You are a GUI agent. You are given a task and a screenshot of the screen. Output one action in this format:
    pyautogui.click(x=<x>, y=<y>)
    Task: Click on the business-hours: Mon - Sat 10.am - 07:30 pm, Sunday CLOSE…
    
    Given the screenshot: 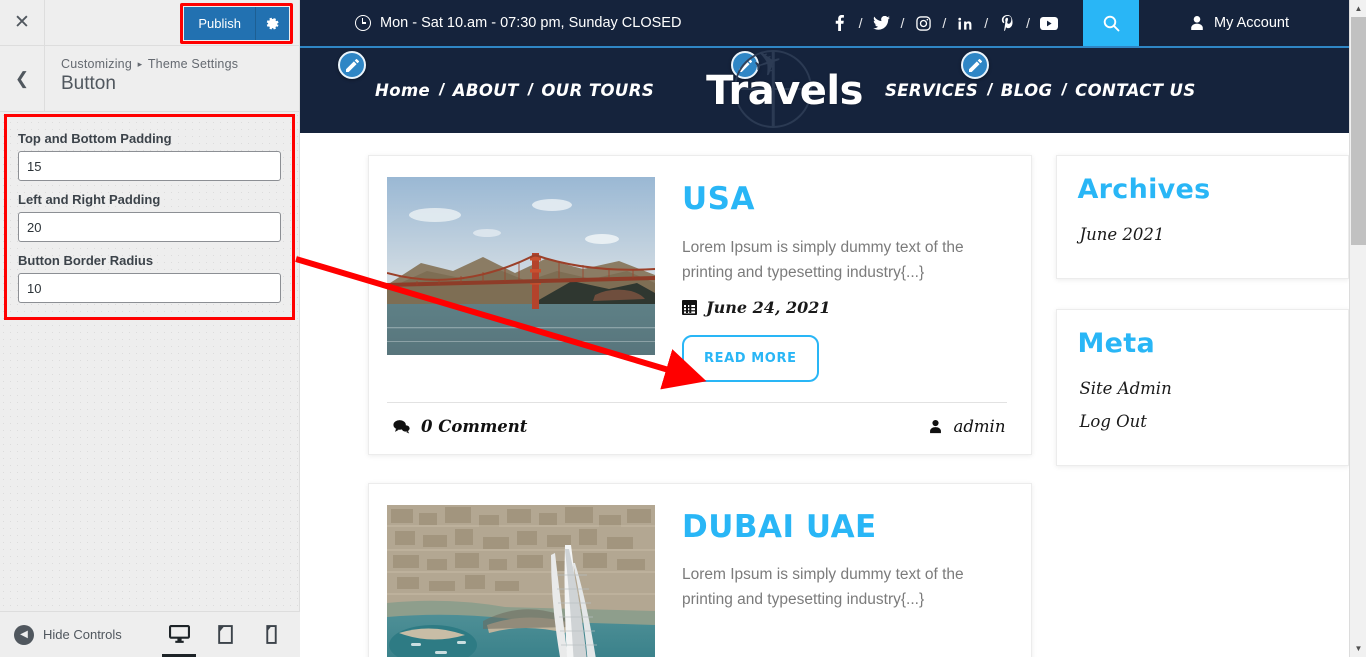 What is the action you would take?
    pyautogui.click(x=518, y=23)
    